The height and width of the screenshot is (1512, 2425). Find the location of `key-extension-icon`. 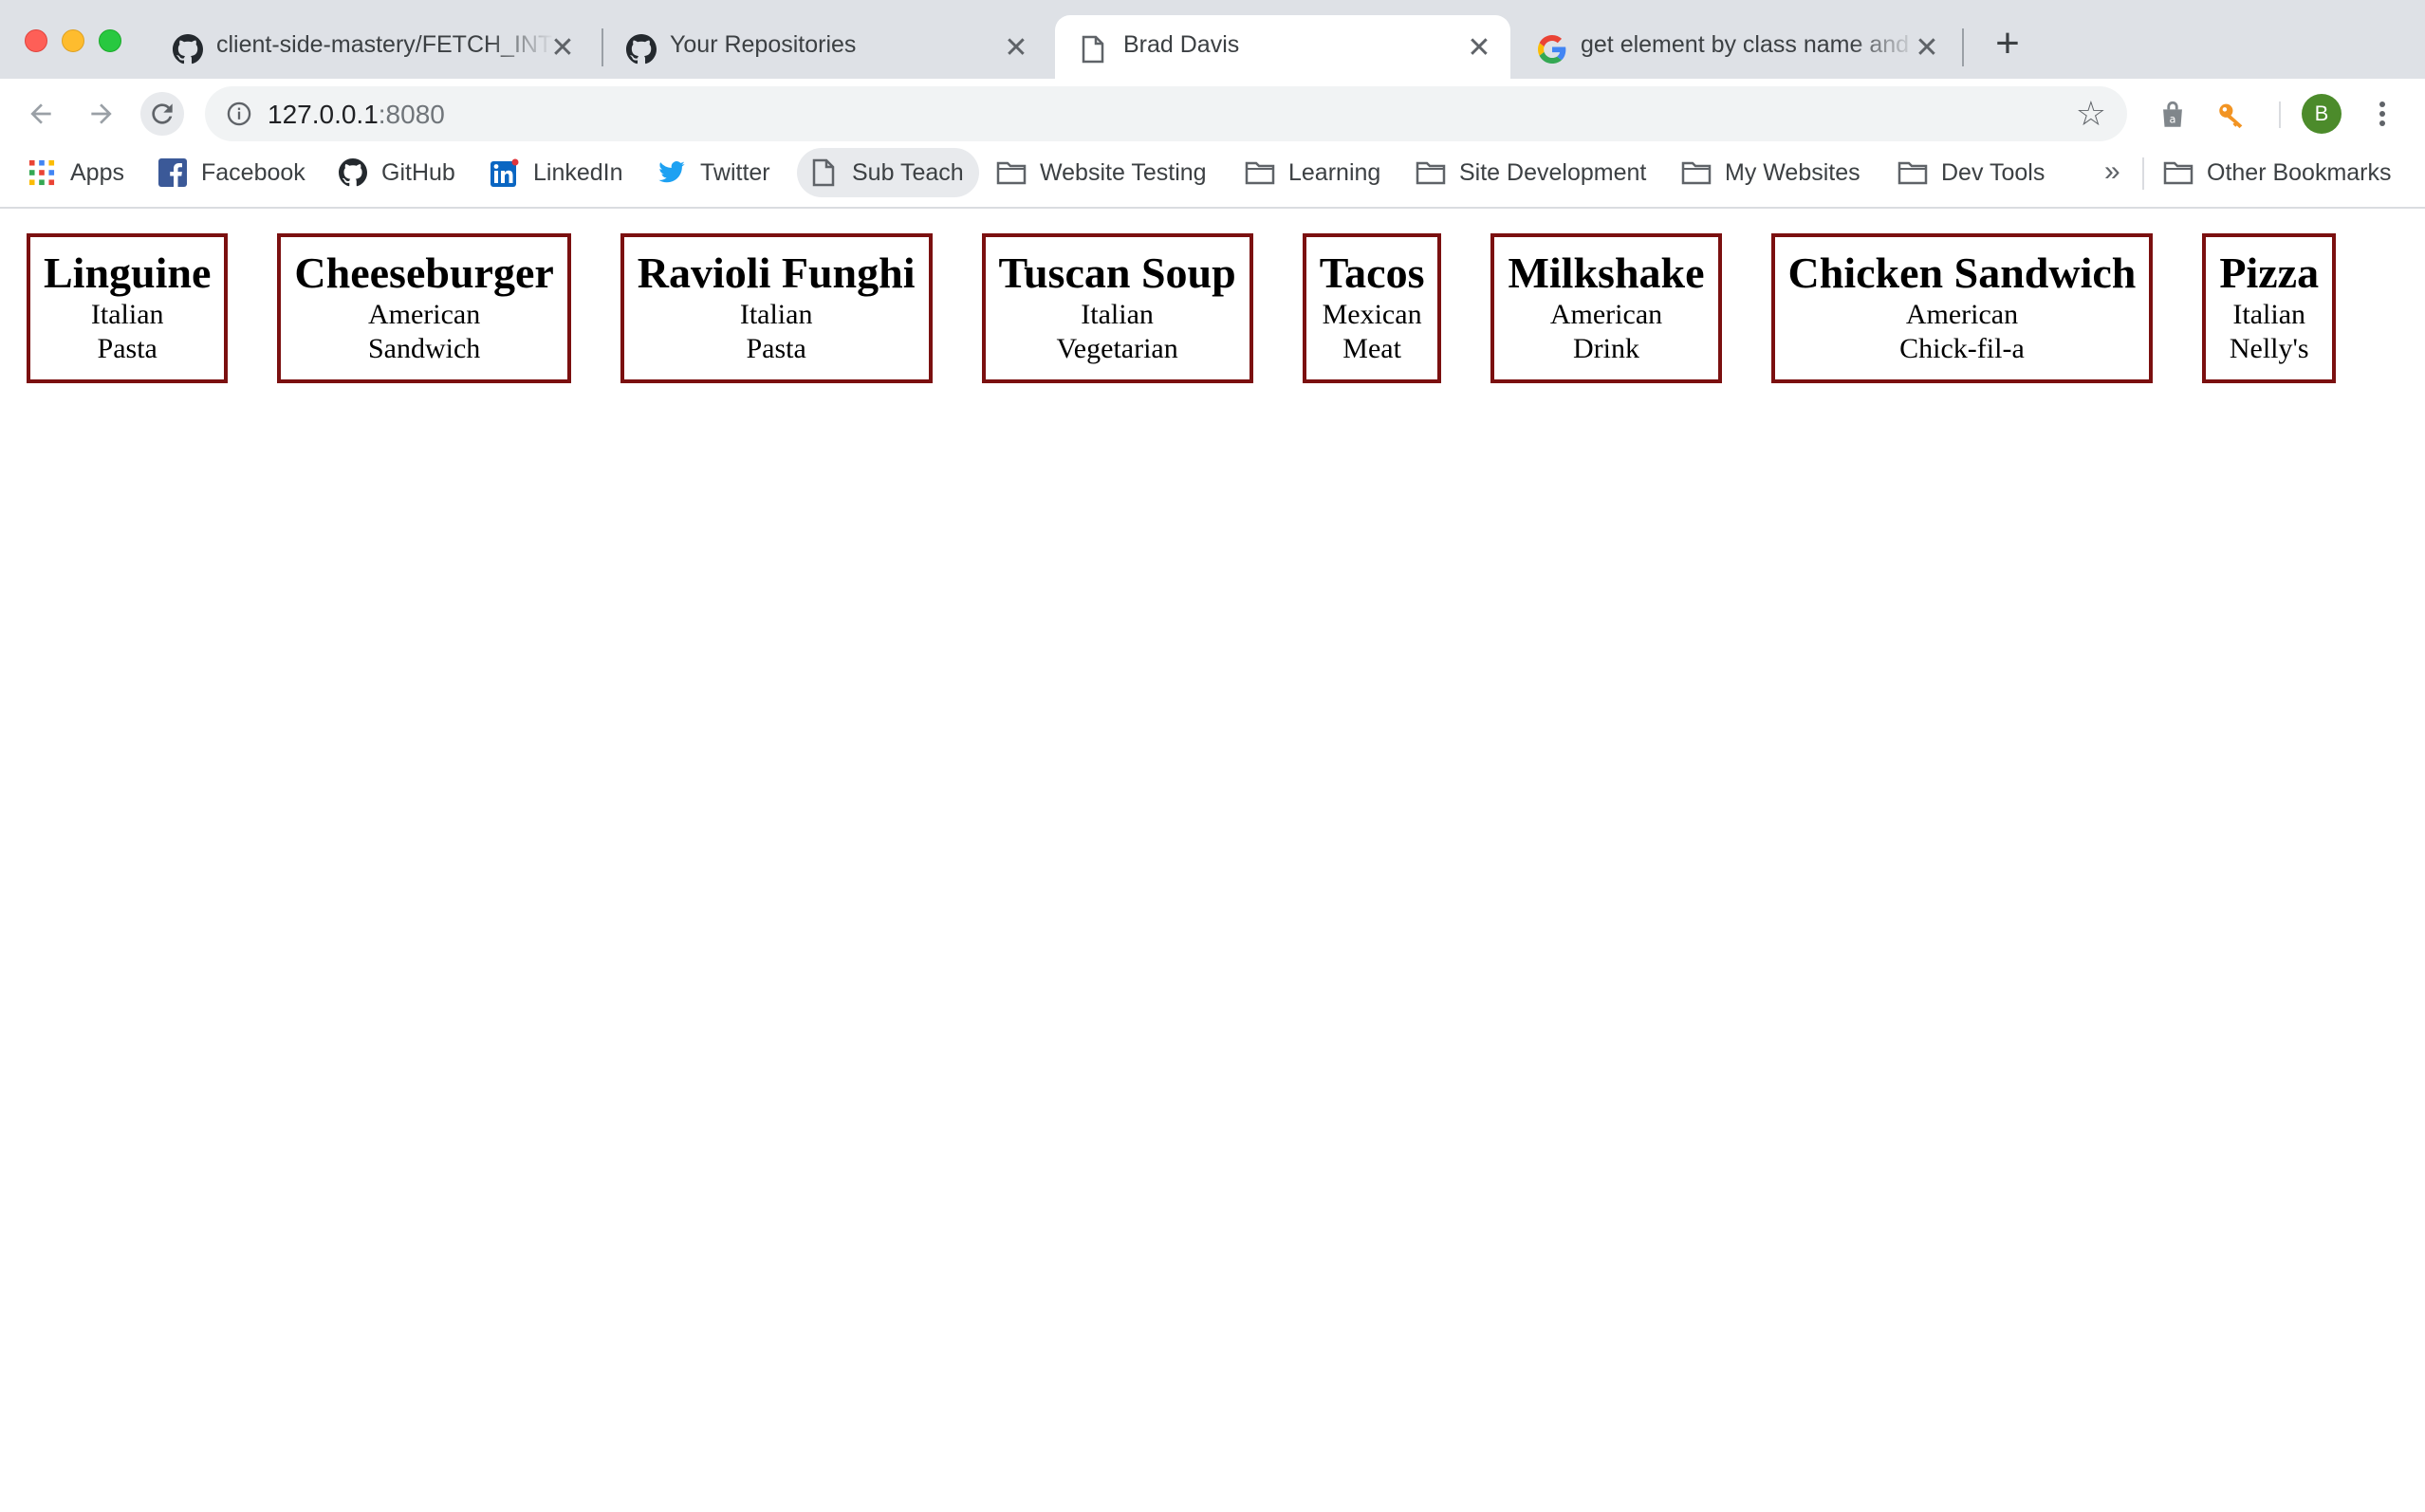

key-extension-icon is located at coordinates (2231, 115).